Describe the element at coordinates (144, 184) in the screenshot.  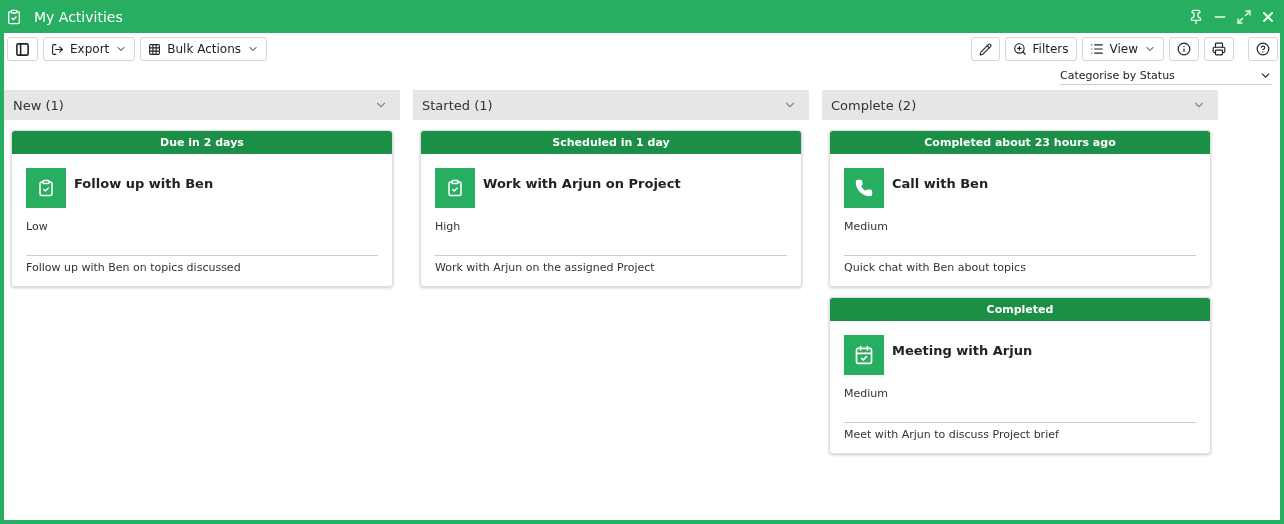
I see `card-title: Follow up with Ben` at that location.